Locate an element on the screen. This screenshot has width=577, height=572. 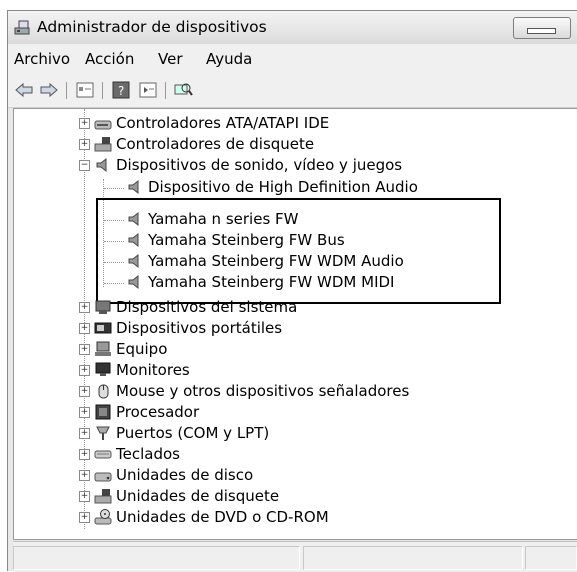
scan-hardware-icon is located at coordinates (183, 90).